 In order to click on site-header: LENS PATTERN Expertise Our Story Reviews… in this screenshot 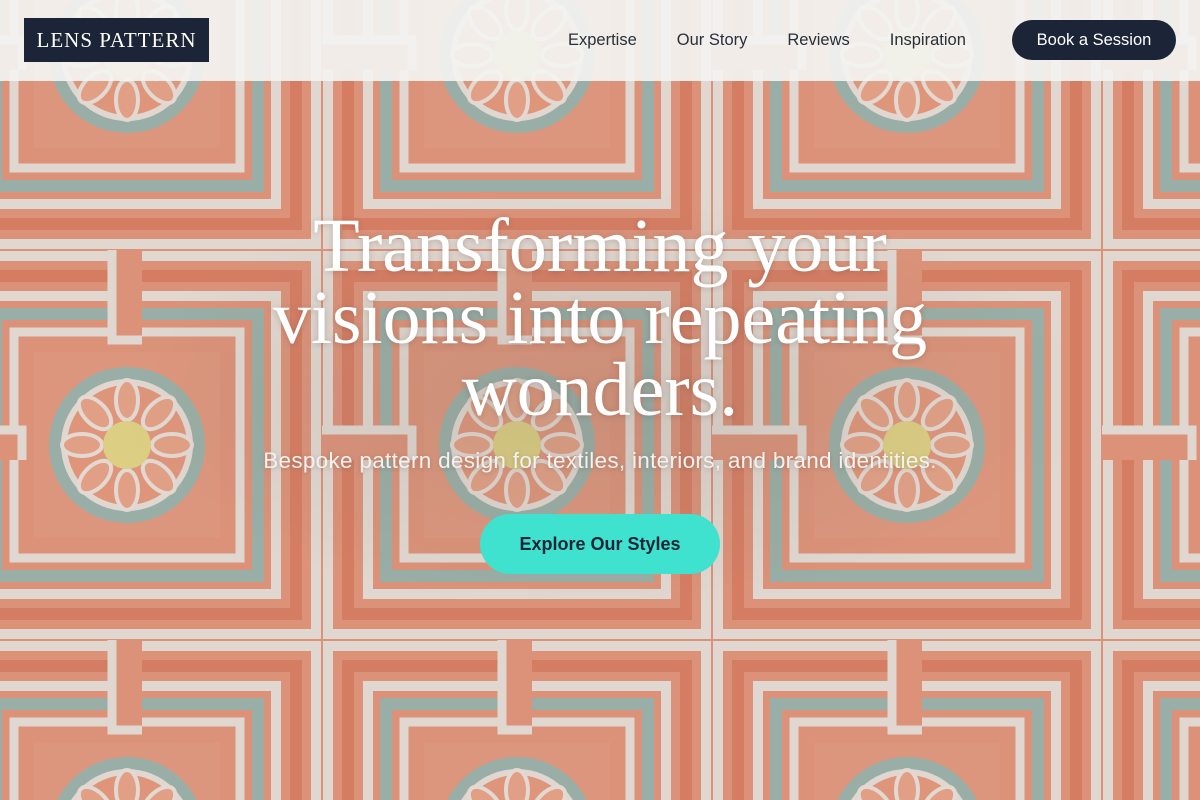, I will do `click(600, 40)`.